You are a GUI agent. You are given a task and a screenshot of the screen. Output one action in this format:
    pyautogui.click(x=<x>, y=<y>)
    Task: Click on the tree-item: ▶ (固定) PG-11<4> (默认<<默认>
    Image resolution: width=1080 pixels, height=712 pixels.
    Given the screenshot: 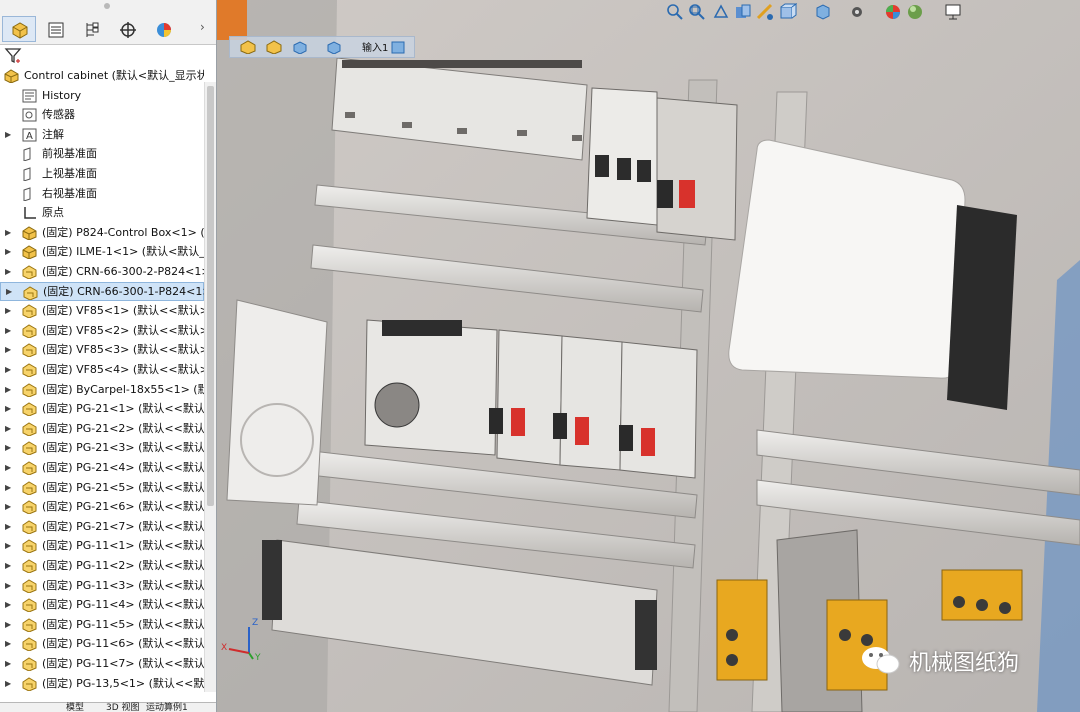 What is the action you would take?
    pyautogui.click(x=102, y=605)
    